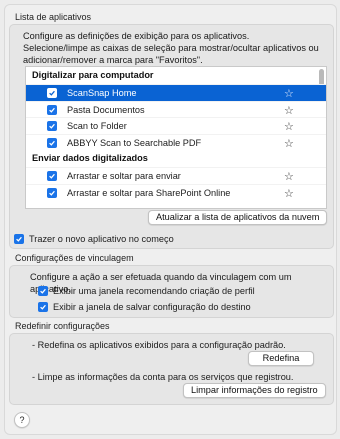  I want to click on help-button: ?, so click(22, 420).